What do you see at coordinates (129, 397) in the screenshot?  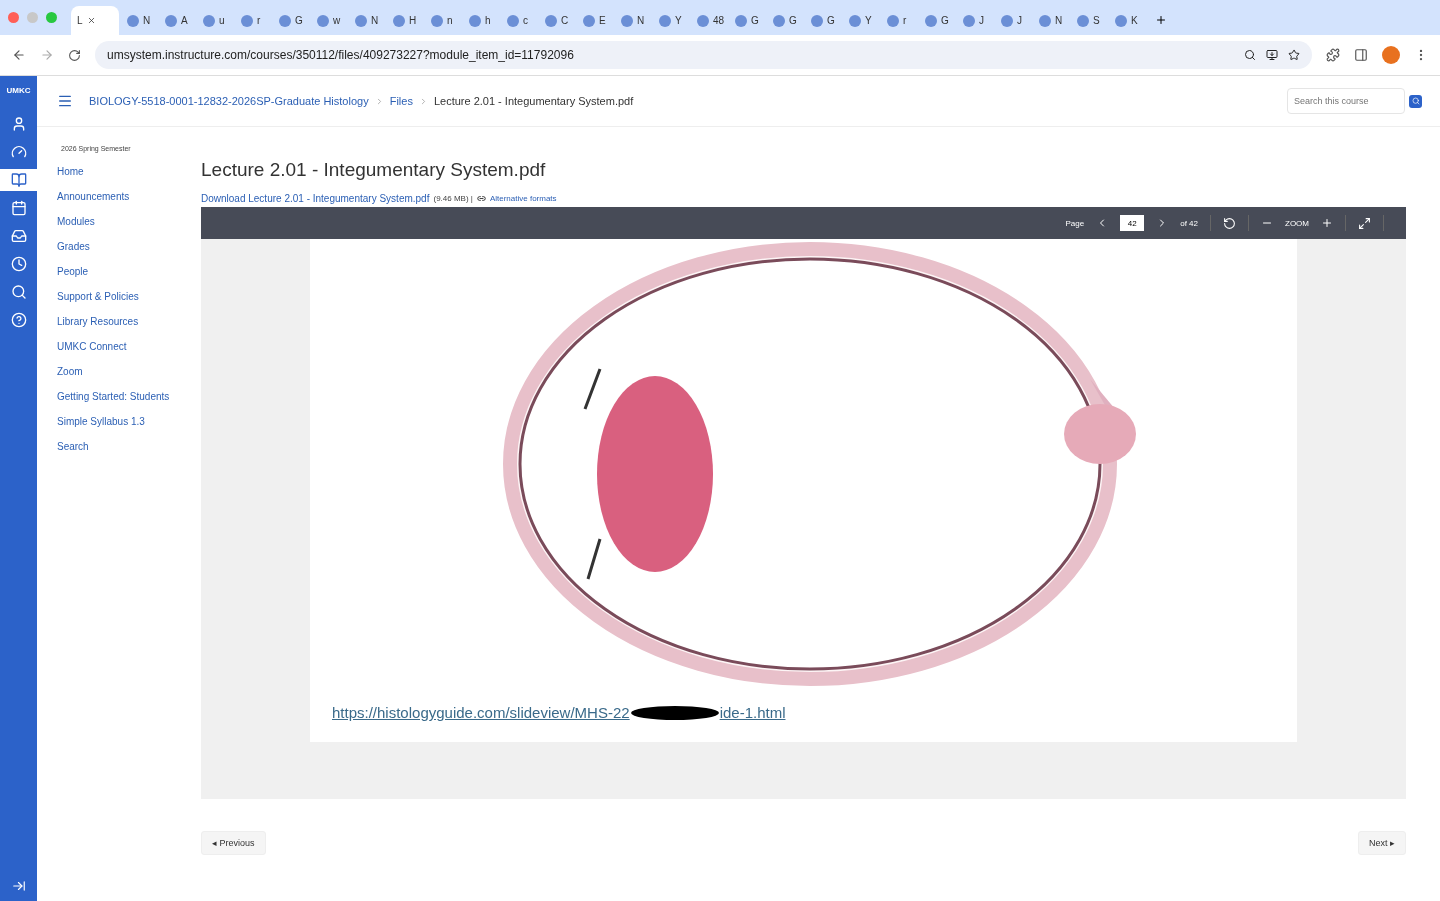 I see `course-nav-link: Getting Started: Students` at bounding box center [129, 397].